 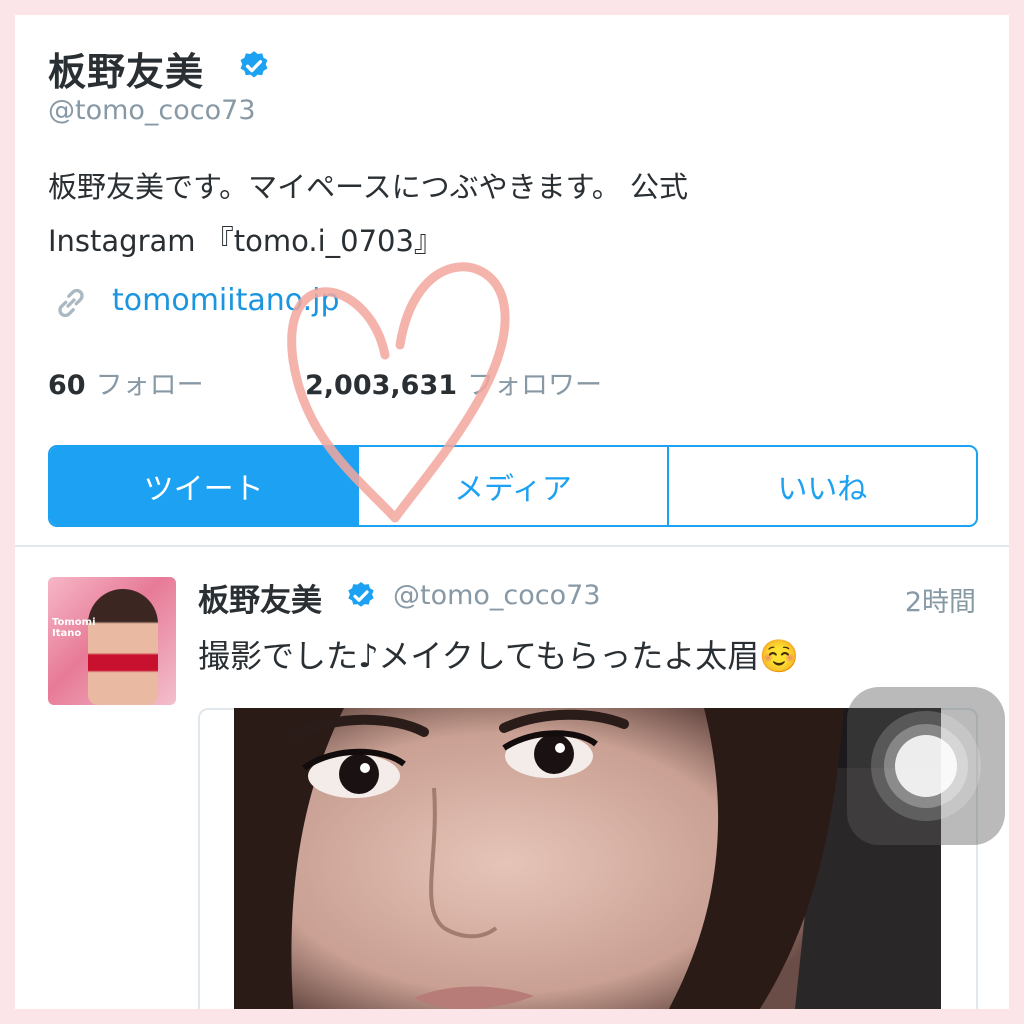 I want to click on tweet-timestamp: 2時間, so click(x=940, y=599).